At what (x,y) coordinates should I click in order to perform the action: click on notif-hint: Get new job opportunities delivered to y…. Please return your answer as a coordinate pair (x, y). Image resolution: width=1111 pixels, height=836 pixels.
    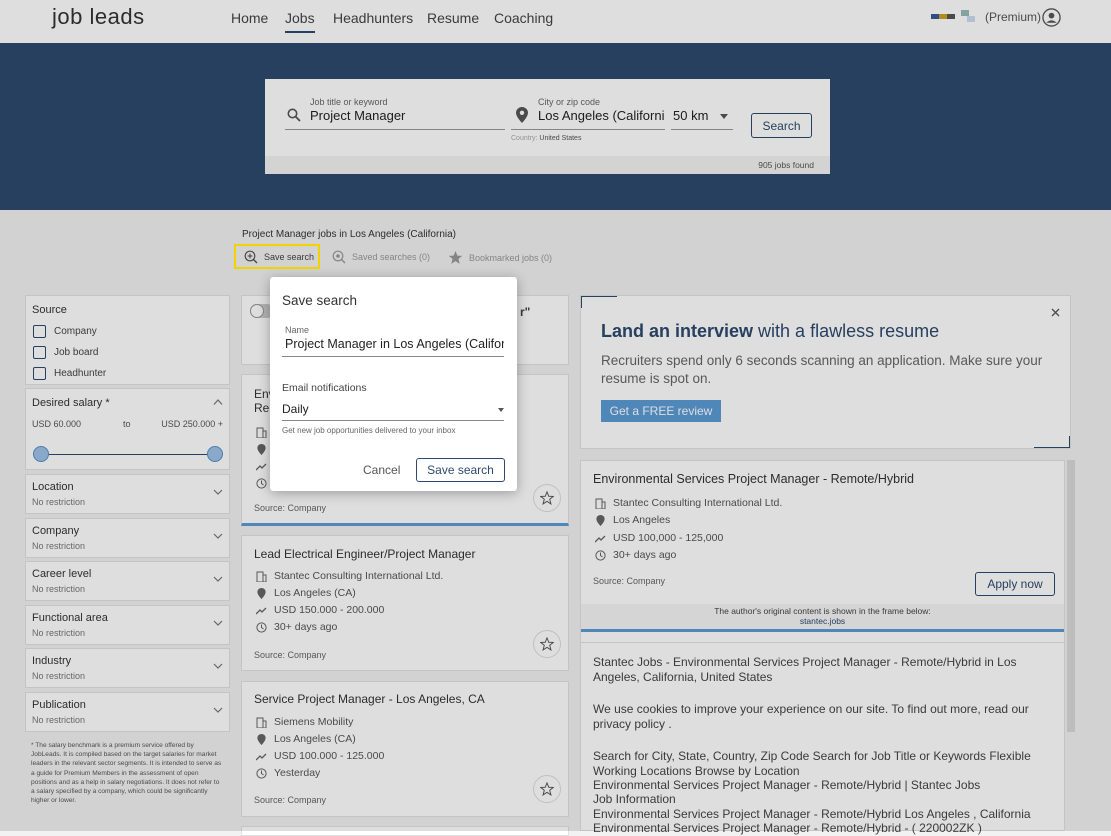
    Looking at the image, I should click on (369, 430).